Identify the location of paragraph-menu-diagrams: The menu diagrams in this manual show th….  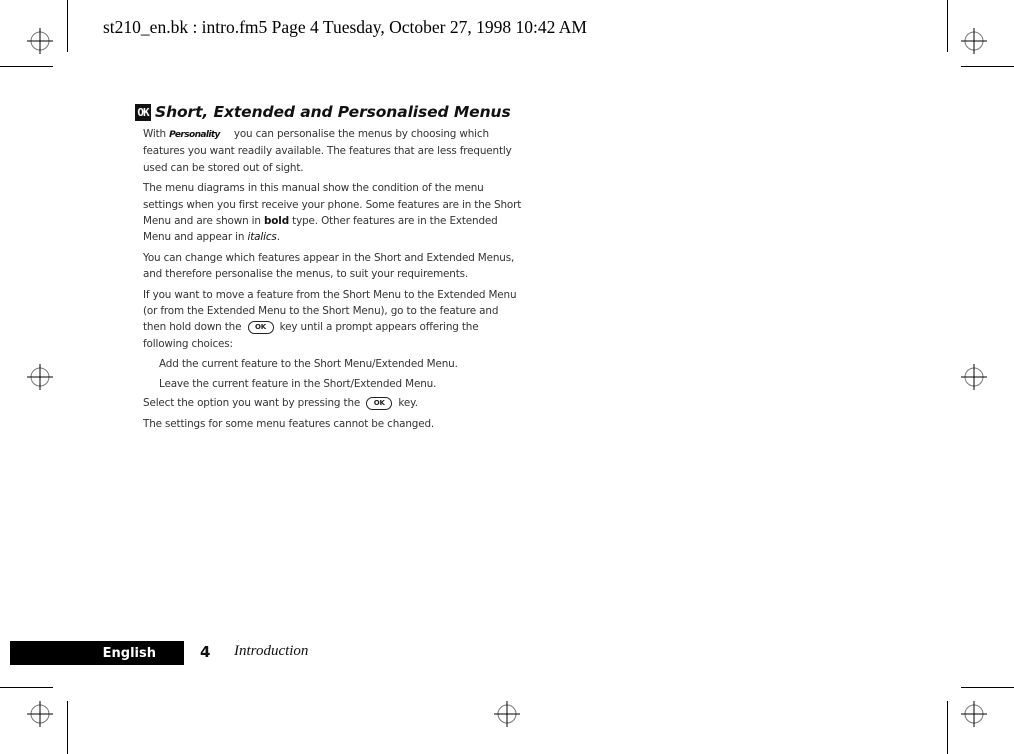
(333, 213).